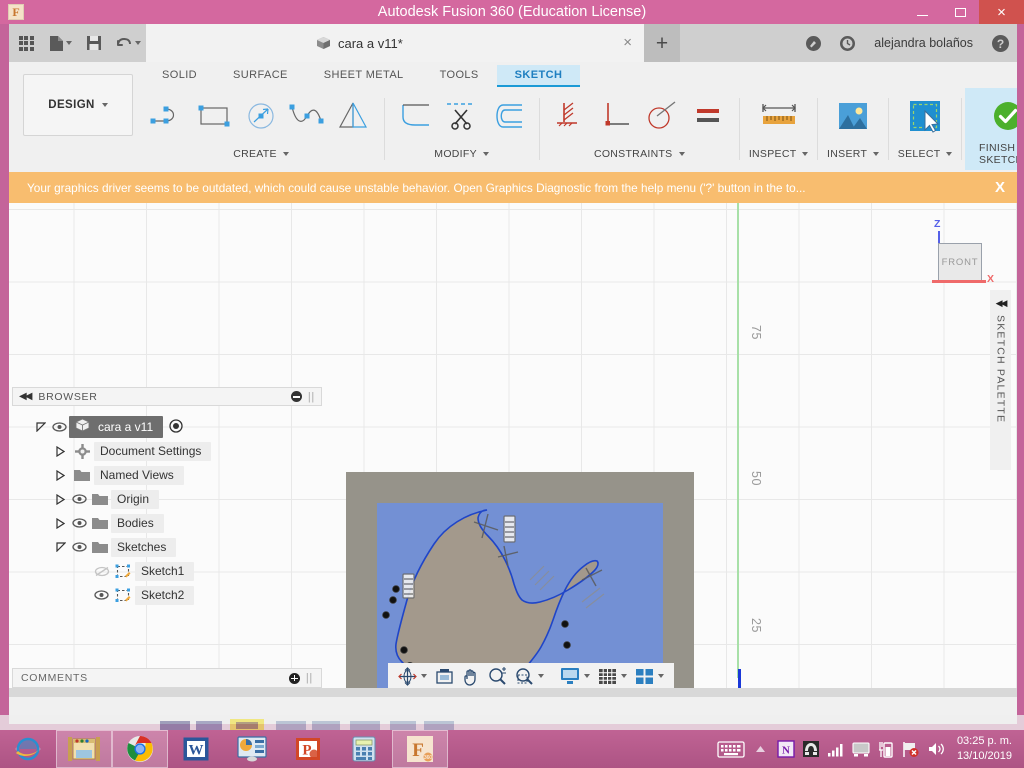  I want to click on app-grid-icon, so click(26, 43).